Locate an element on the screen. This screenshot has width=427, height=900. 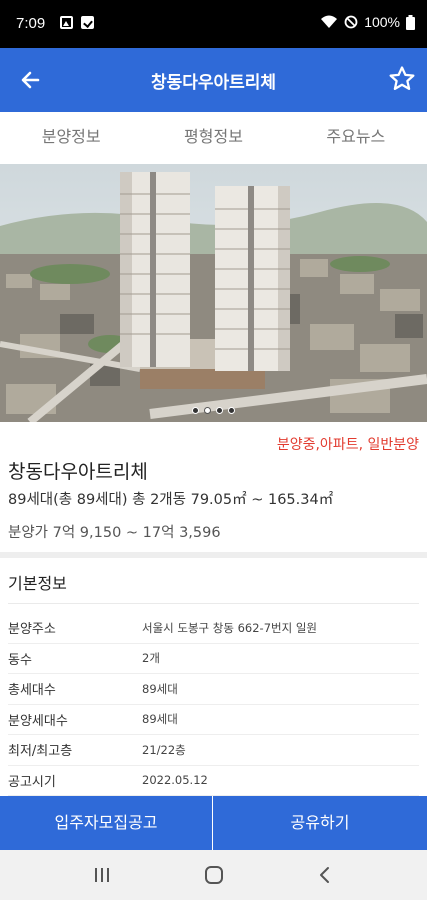
status-bar: 7:09 100% is located at coordinates (213, 24).